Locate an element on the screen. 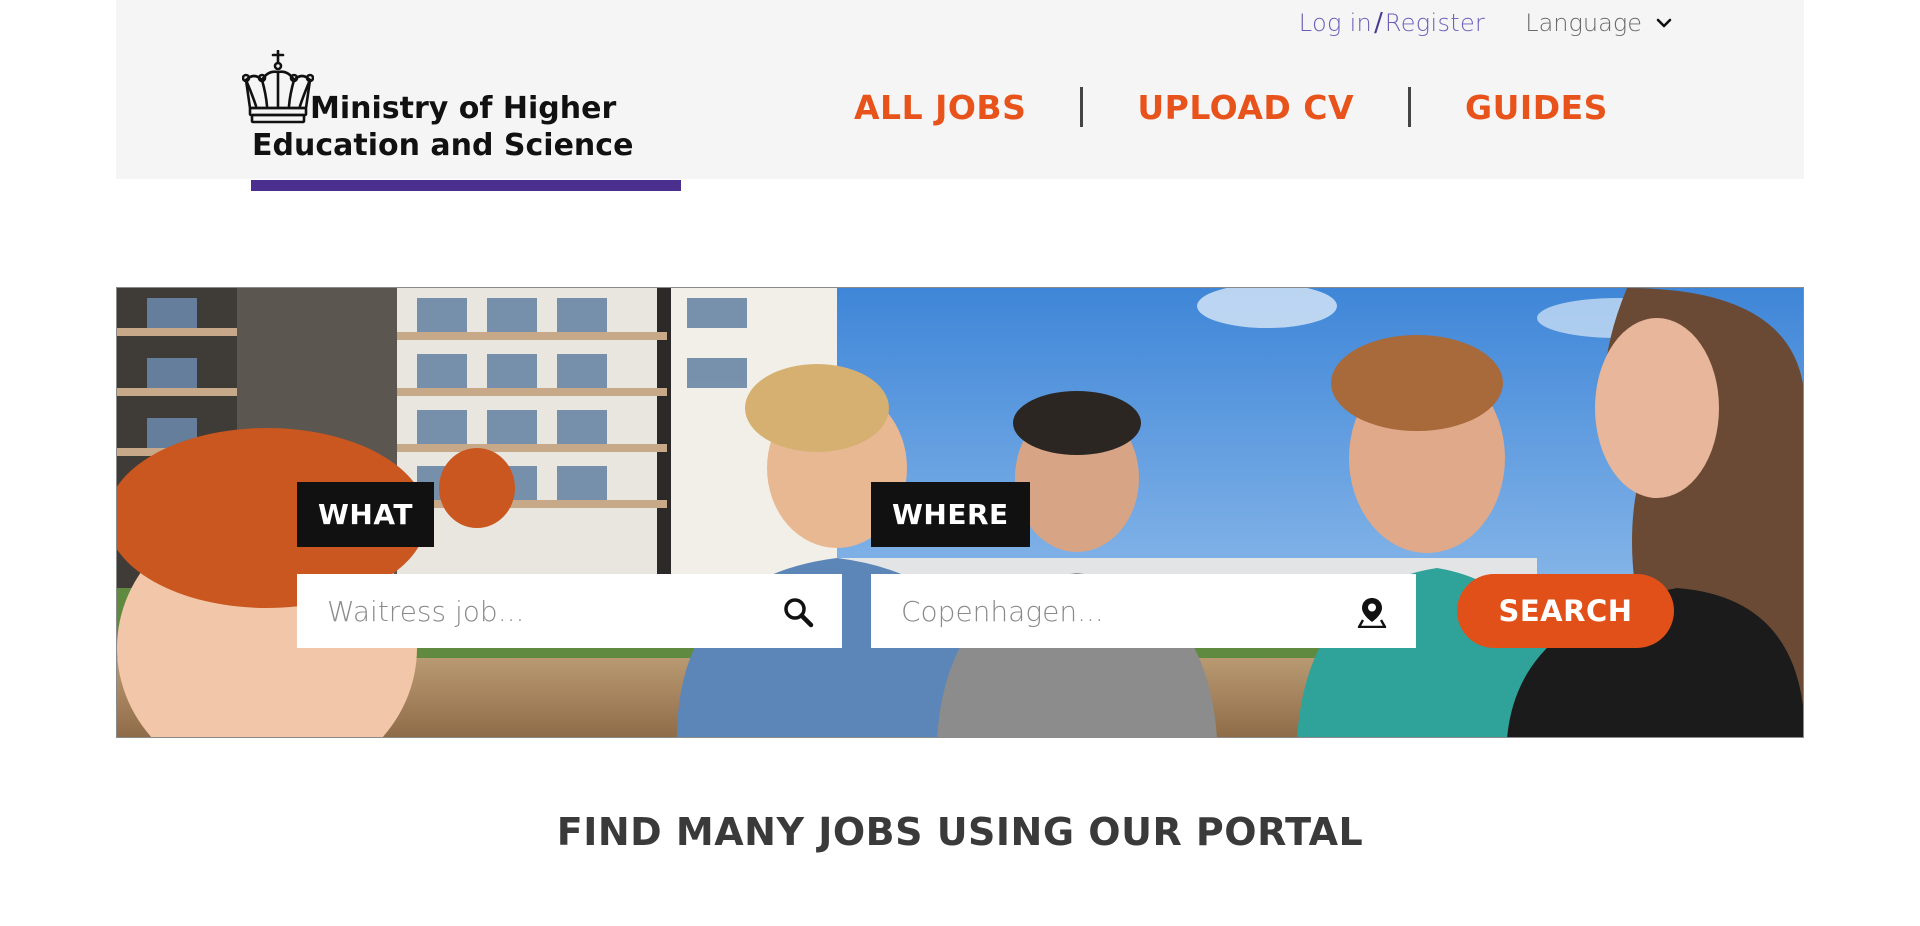 Image resolution: width=1920 pixels, height=926 pixels. nav-all-jobs: ALL JOBS is located at coordinates (940, 107).